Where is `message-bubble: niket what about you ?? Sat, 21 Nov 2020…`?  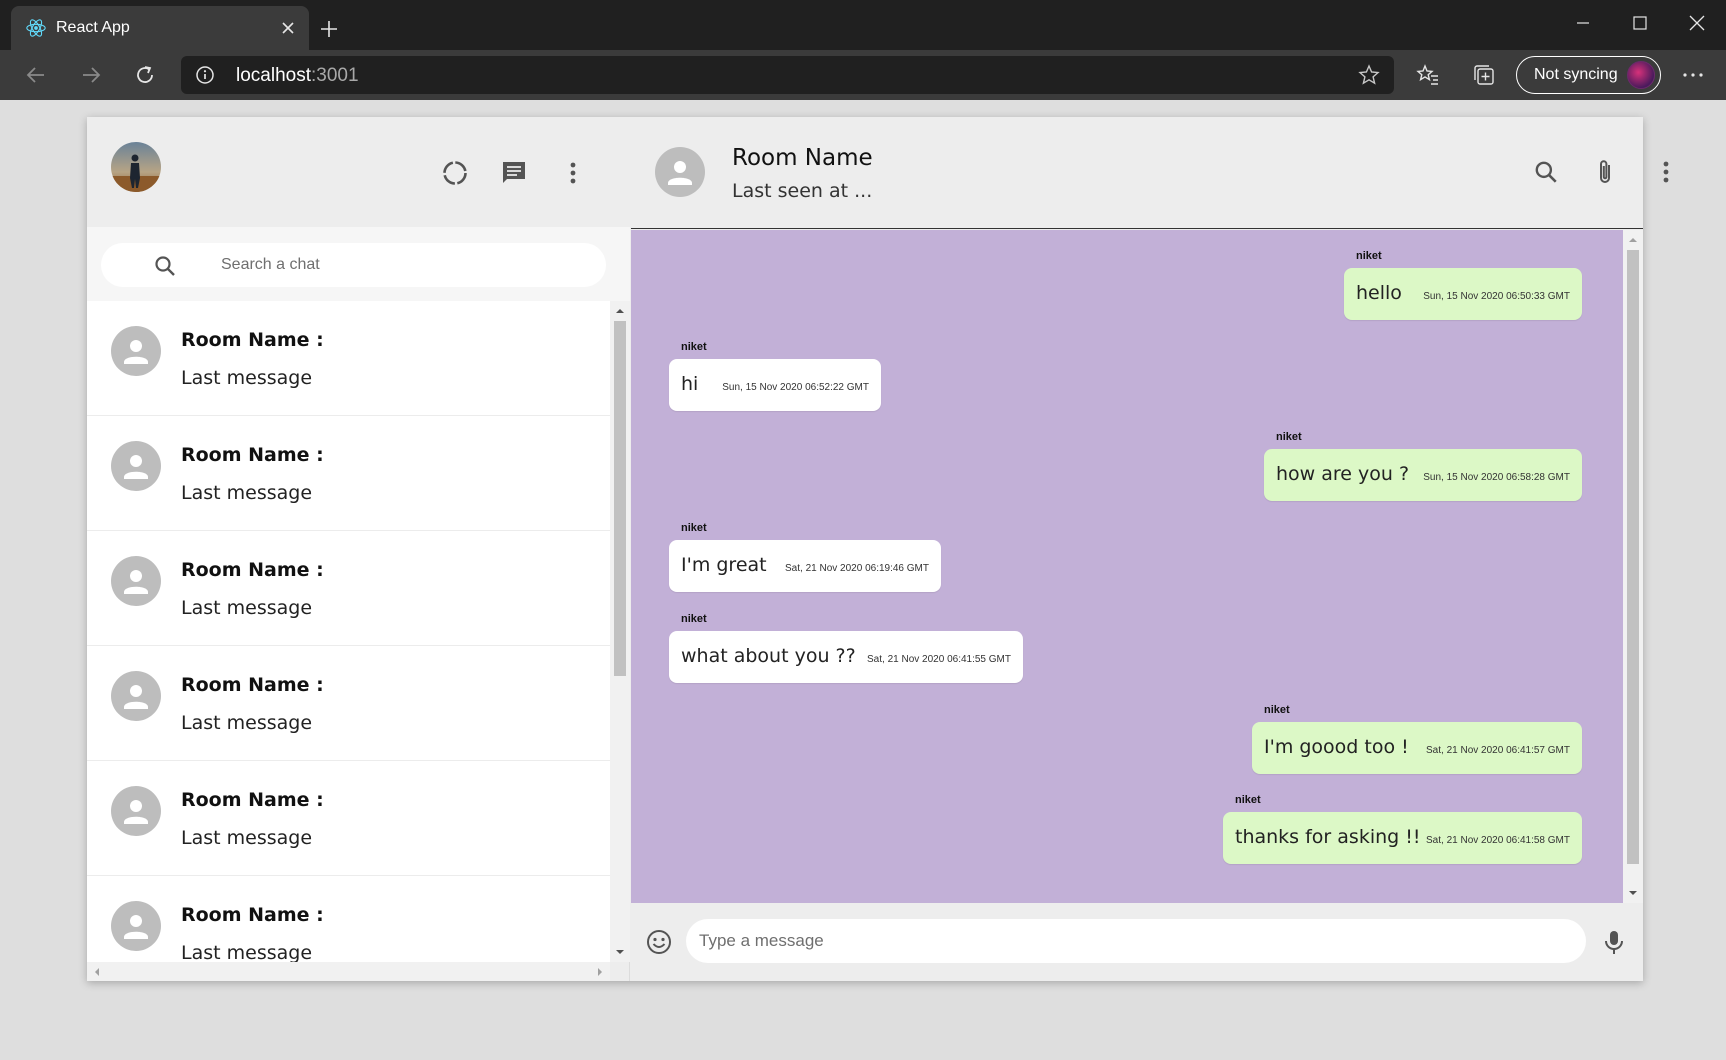
message-bubble: niket what about you ?? Sat, 21 Nov 2020… is located at coordinates (846, 648).